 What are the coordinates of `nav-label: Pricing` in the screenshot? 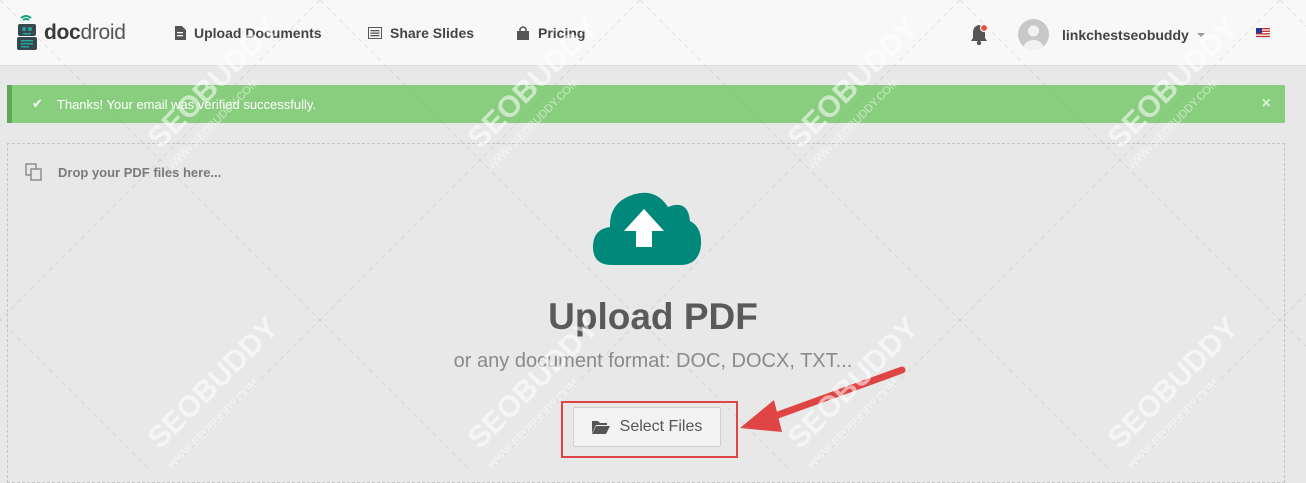 It's located at (562, 33).